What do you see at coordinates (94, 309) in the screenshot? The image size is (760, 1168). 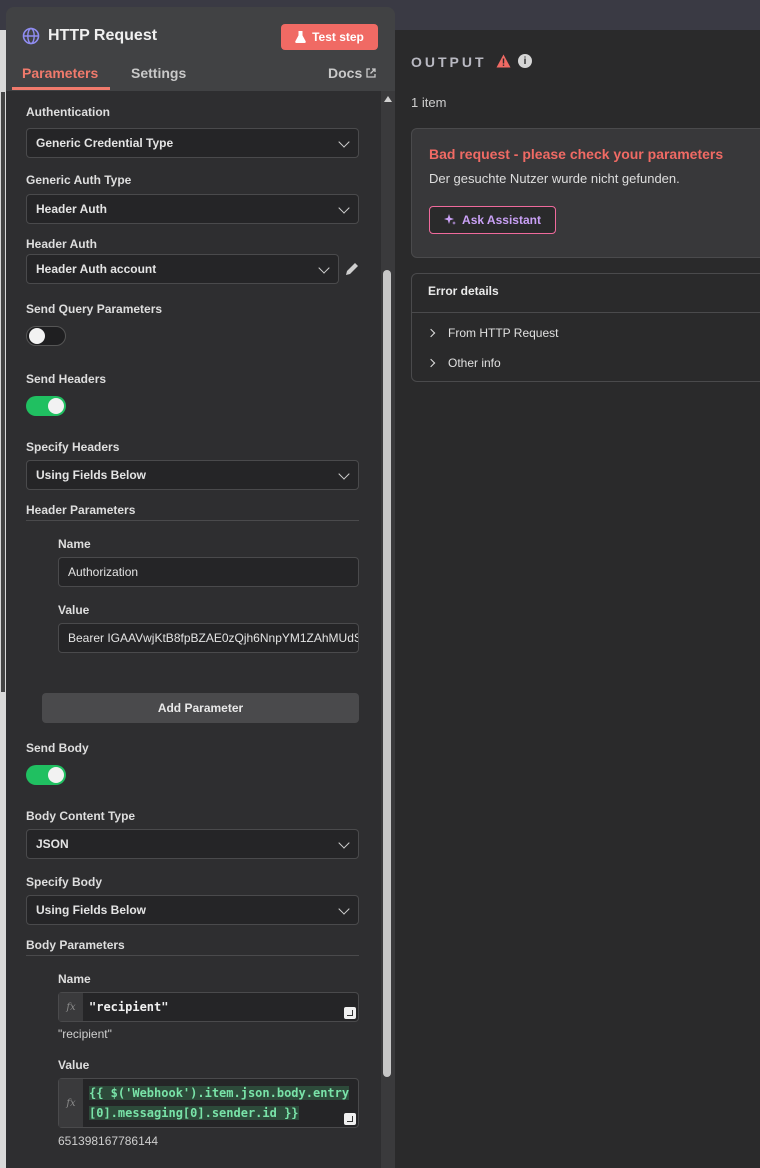 I see `send-query-label: Send Query Parameters` at bounding box center [94, 309].